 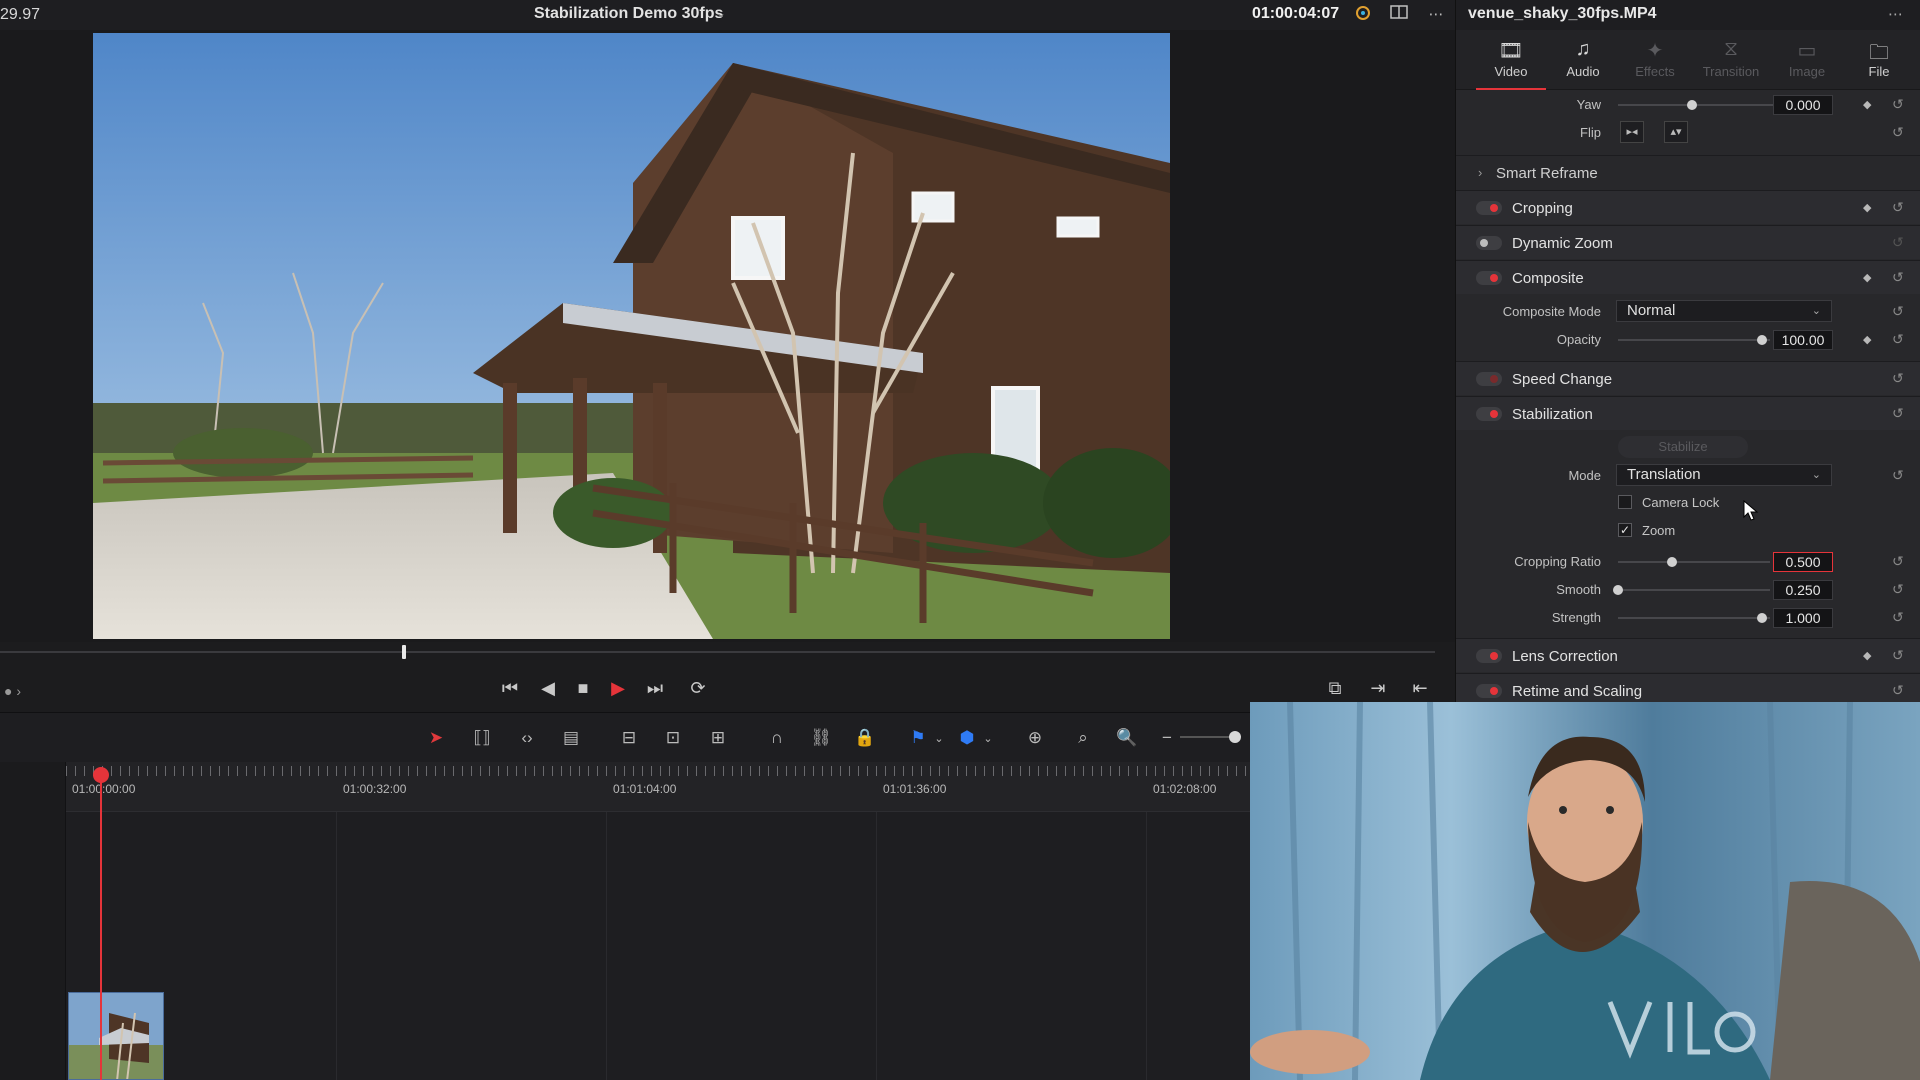 What do you see at coordinates (1035, 738) in the screenshot?
I see `zoom-full-icon: ⊕` at bounding box center [1035, 738].